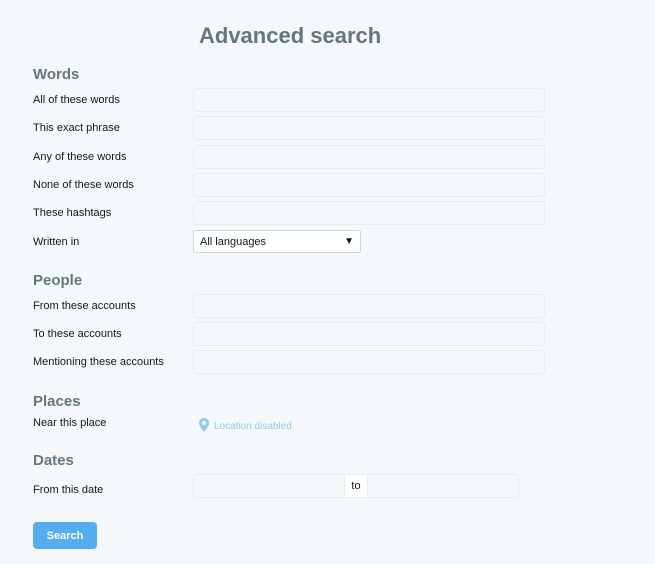 The height and width of the screenshot is (564, 655). What do you see at coordinates (349, 241) in the screenshot?
I see `chevron-down-icon: ▼` at bounding box center [349, 241].